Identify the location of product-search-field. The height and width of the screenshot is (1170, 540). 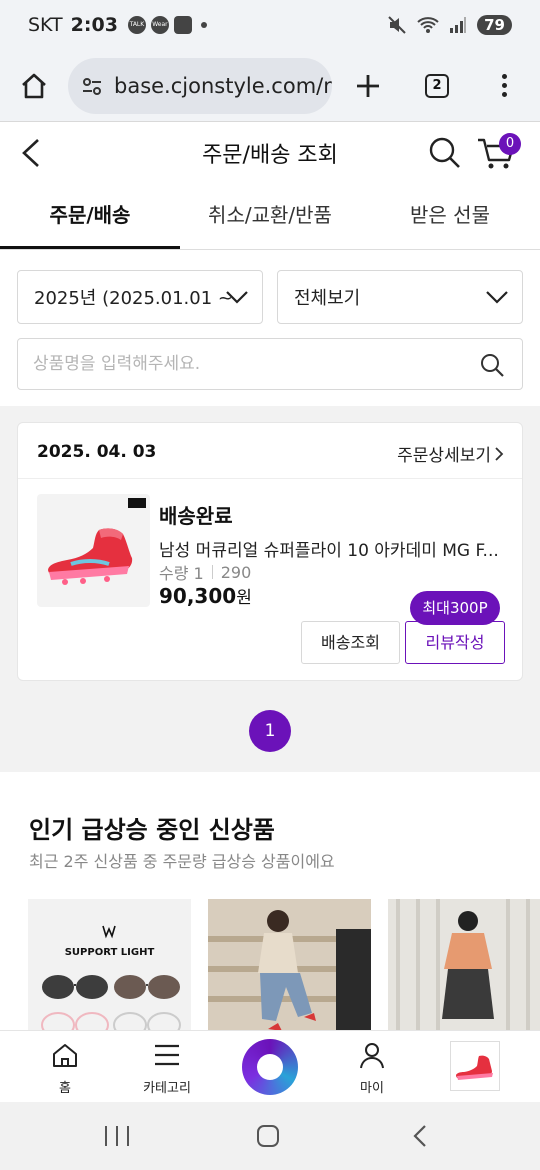
(270, 364).